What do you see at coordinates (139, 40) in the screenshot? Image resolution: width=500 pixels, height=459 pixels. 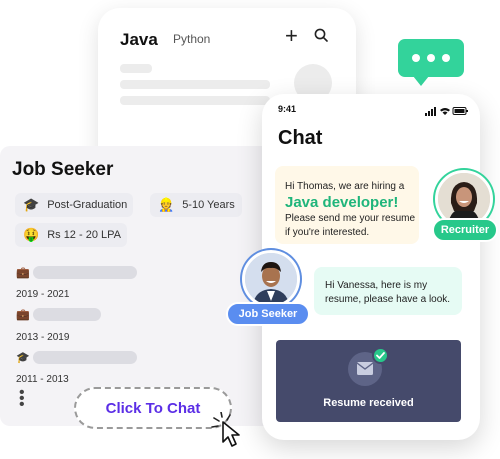 I see `tab-java: Java` at bounding box center [139, 40].